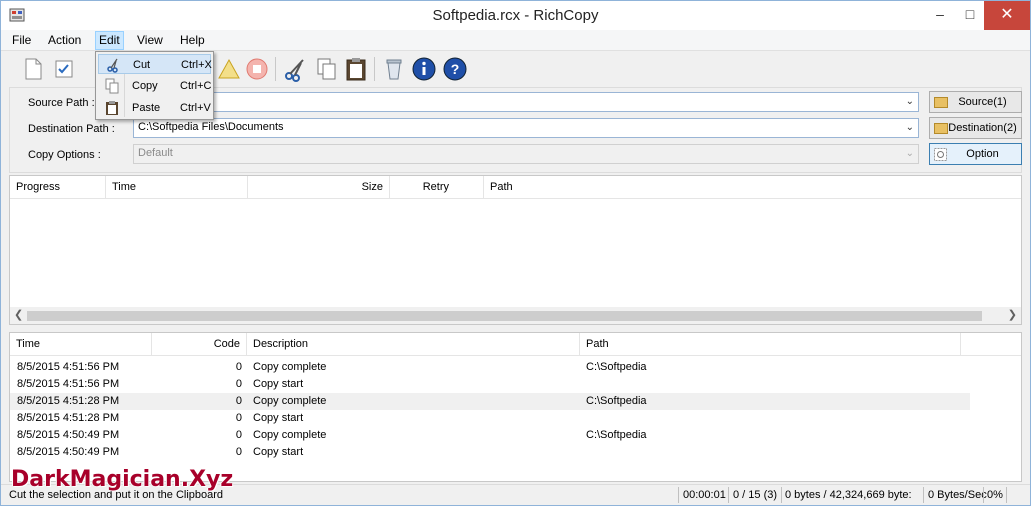 This screenshot has height=506, width=1031. Describe the element at coordinates (995, 495) in the screenshot. I see `status-percent: 0%` at that location.